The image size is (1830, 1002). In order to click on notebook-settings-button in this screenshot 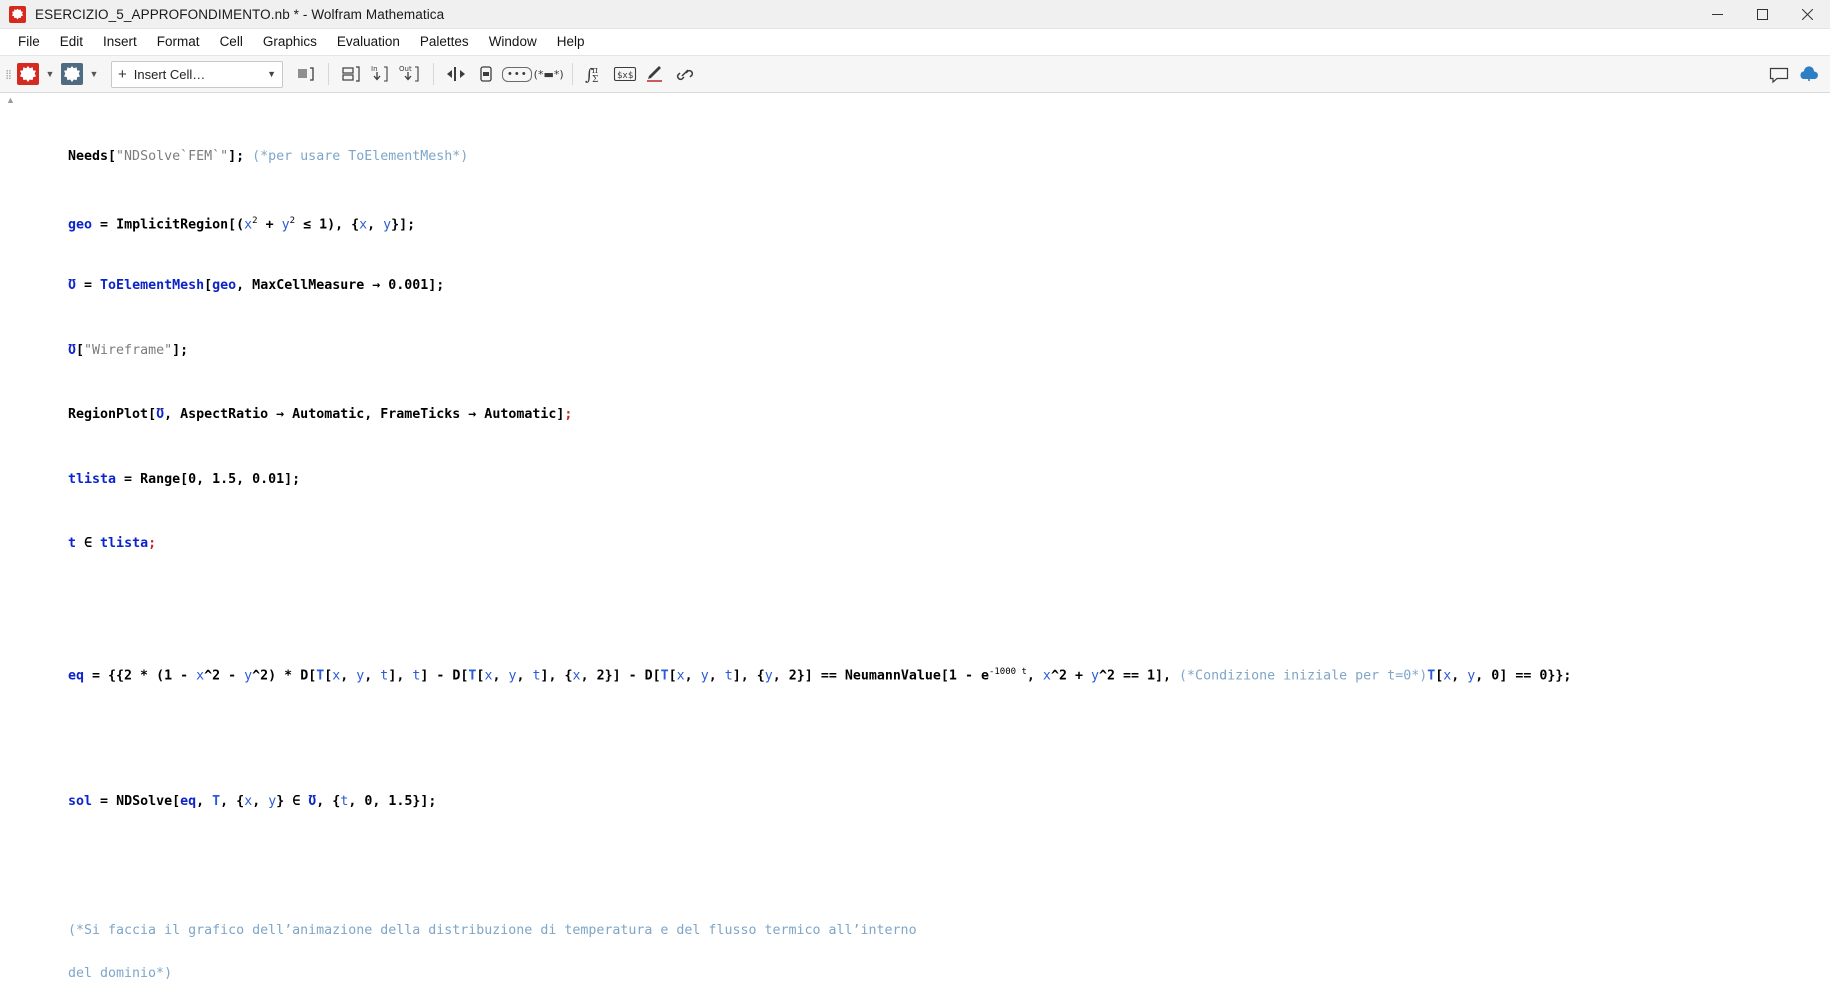, I will do `click(72, 74)`.